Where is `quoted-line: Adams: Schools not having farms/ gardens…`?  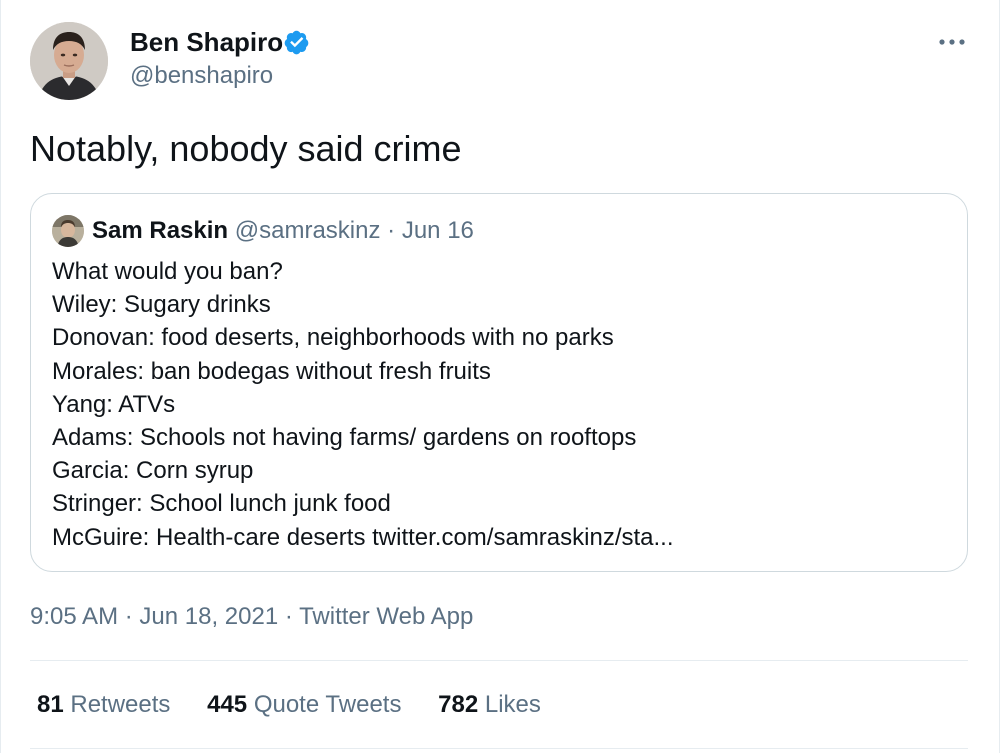 quoted-line: Adams: Schools not having farms/ gardens… is located at coordinates (344, 438).